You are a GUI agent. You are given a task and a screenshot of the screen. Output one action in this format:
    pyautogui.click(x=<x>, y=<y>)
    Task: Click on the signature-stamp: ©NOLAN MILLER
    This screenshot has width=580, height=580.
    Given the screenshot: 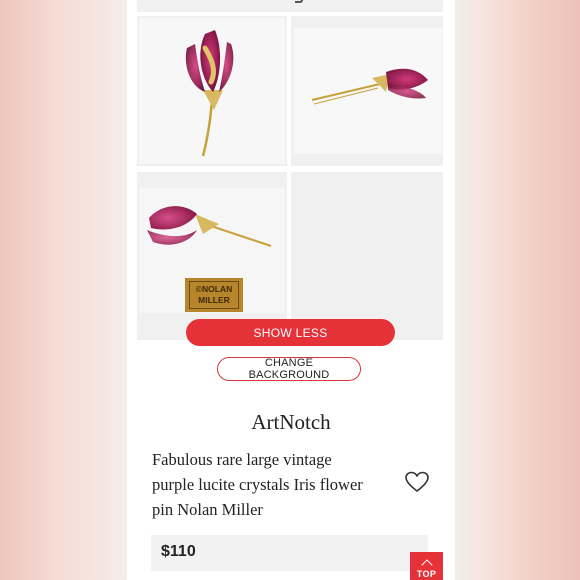 What is the action you would take?
    pyautogui.click(x=214, y=295)
    